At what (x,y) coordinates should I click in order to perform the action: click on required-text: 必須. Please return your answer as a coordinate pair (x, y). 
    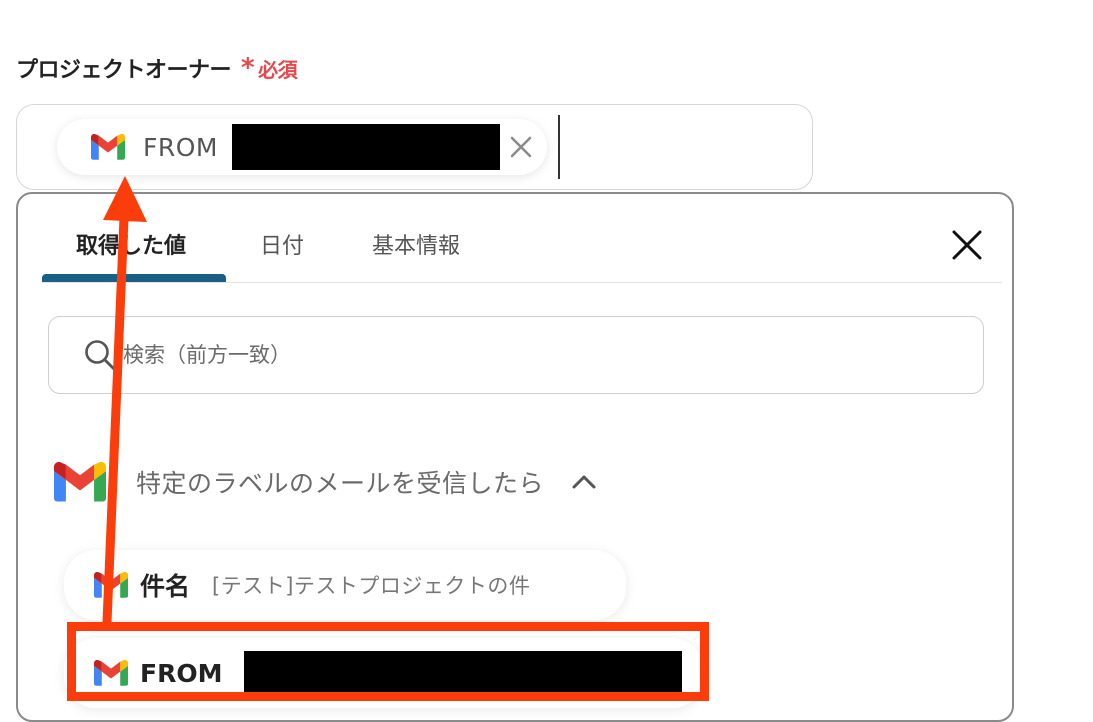
    Looking at the image, I should click on (278, 69).